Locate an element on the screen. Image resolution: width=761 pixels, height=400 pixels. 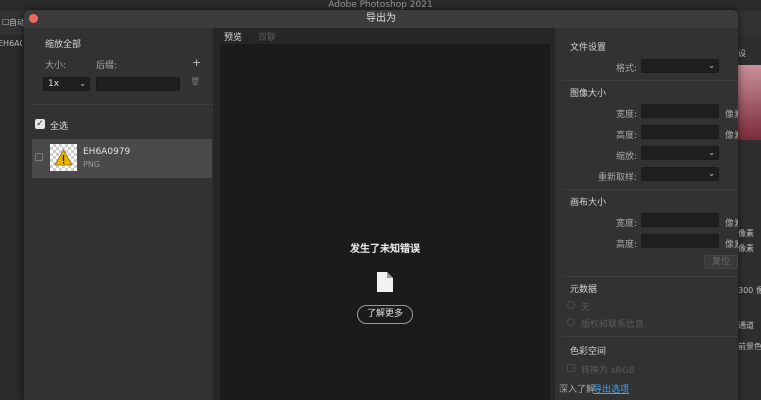
dialog-title: 导出为 is located at coordinates (381, 18).